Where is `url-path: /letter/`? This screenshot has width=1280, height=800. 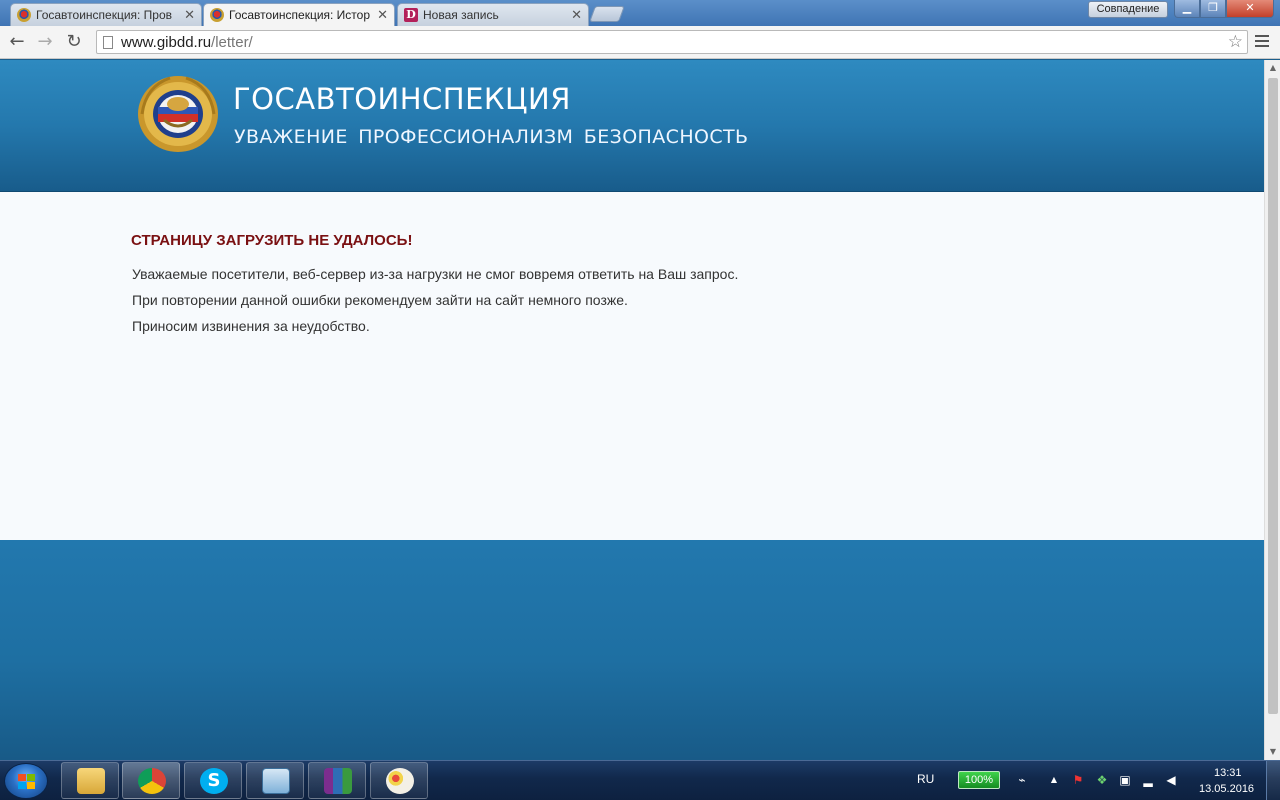 url-path: /letter/ is located at coordinates (232, 42).